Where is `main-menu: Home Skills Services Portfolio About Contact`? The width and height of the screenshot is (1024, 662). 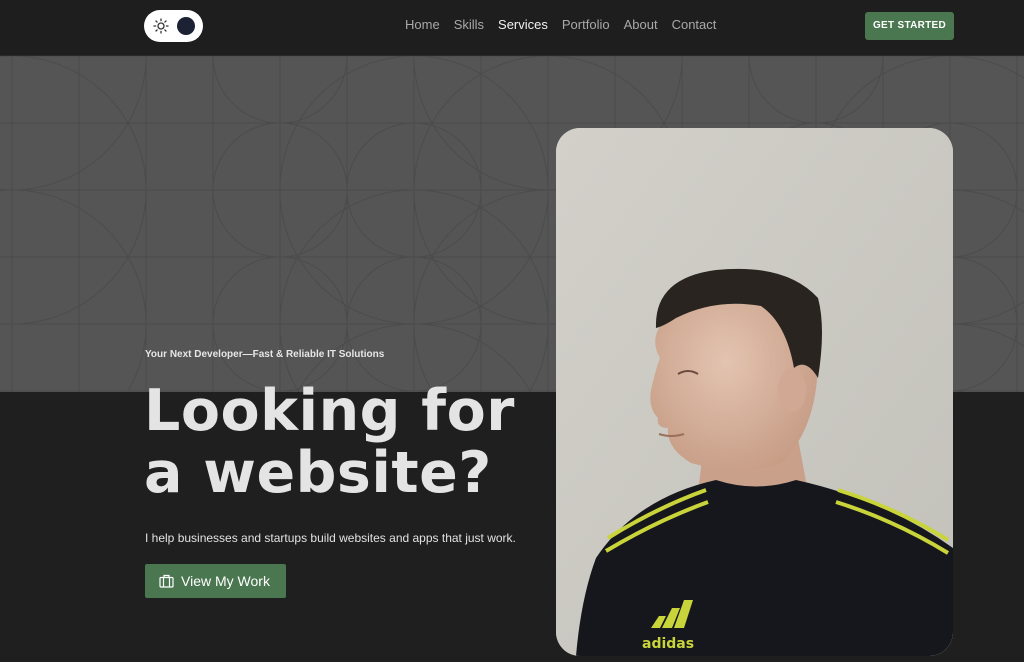 main-menu: Home Skills Services Portfolio About Contact is located at coordinates (567, 25).